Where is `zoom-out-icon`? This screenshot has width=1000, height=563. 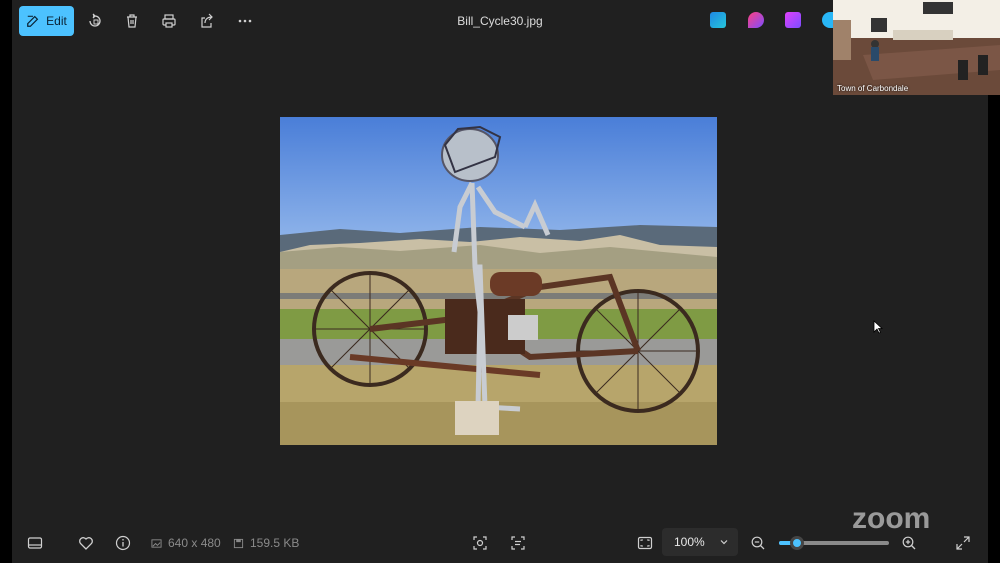
zoom-out-icon is located at coordinates (758, 543).